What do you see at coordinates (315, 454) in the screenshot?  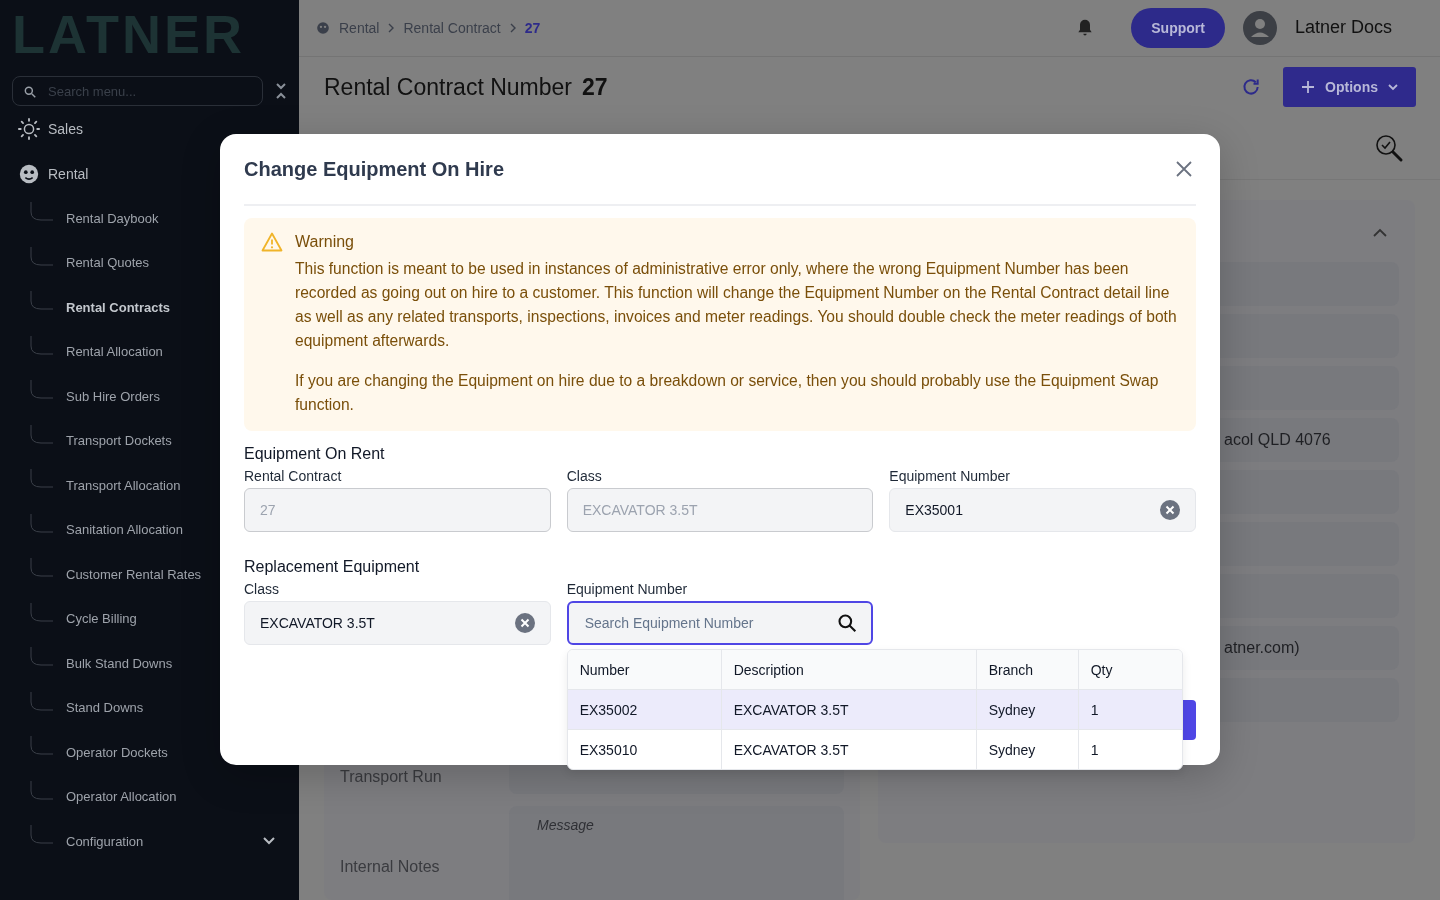 I see `section-title: Equipment On Rent` at bounding box center [315, 454].